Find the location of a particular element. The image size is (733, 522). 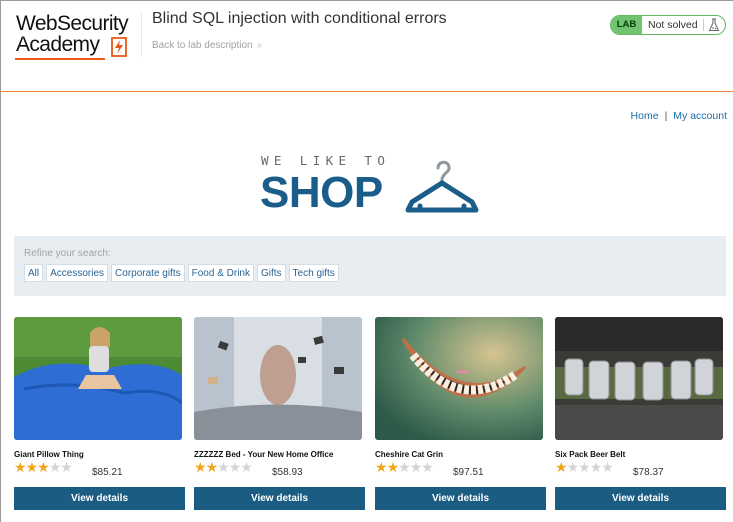

product-price: $85.21 is located at coordinates (107, 472).